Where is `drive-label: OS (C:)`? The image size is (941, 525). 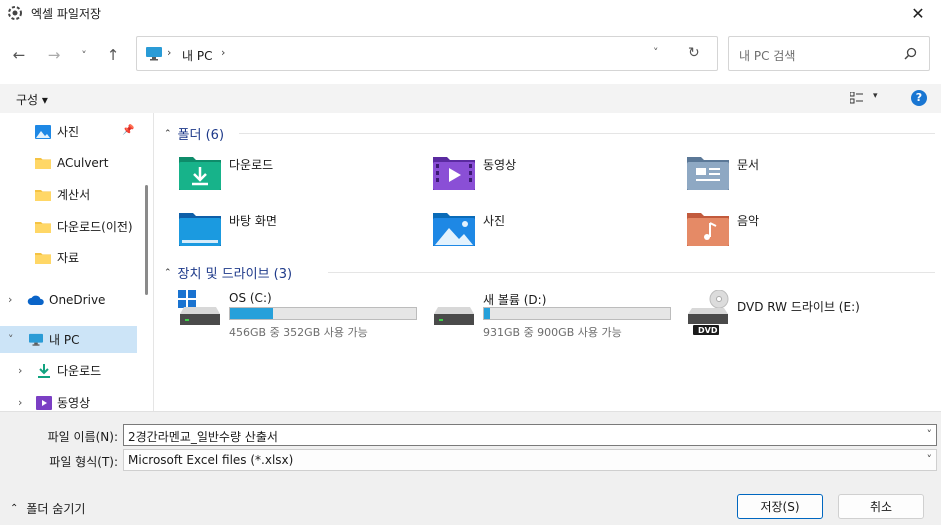 drive-label: OS (C:) is located at coordinates (250, 298).